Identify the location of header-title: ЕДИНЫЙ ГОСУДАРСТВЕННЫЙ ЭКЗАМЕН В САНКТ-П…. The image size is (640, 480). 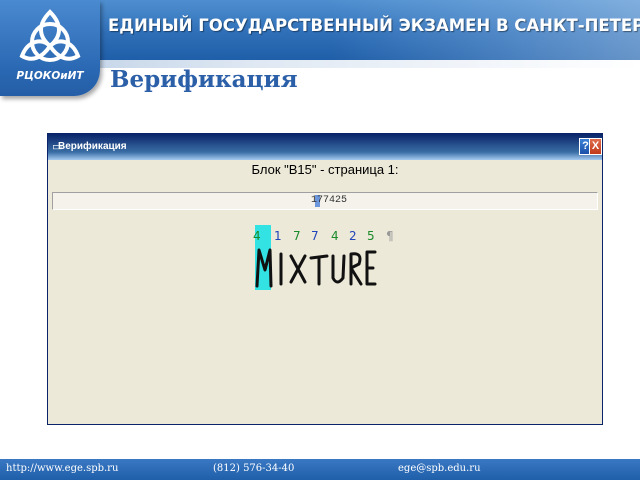
(374, 25).